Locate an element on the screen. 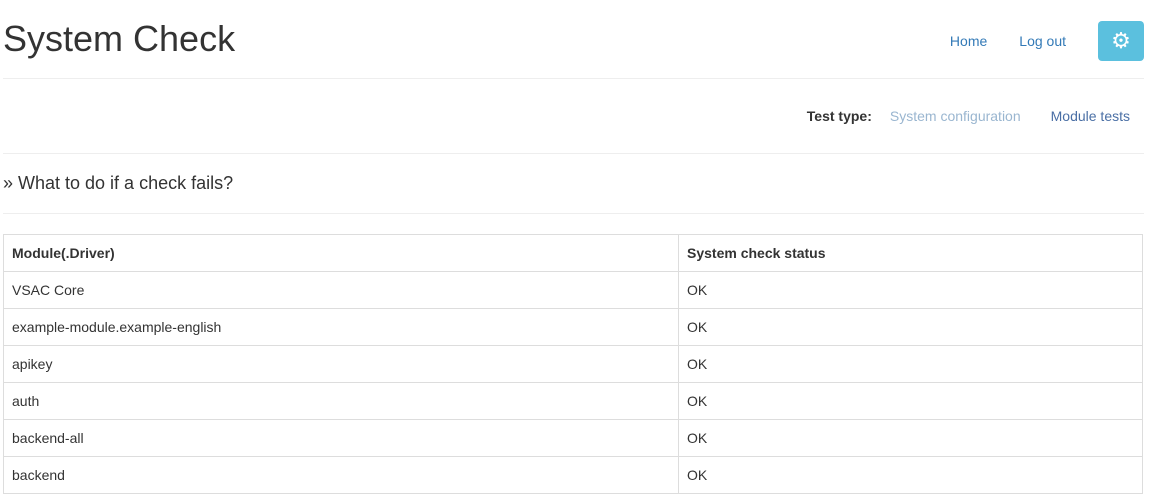 The width and height of the screenshot is (1155, 494). tab-system-configuration: System configuration is located at coordinates (955, 116).